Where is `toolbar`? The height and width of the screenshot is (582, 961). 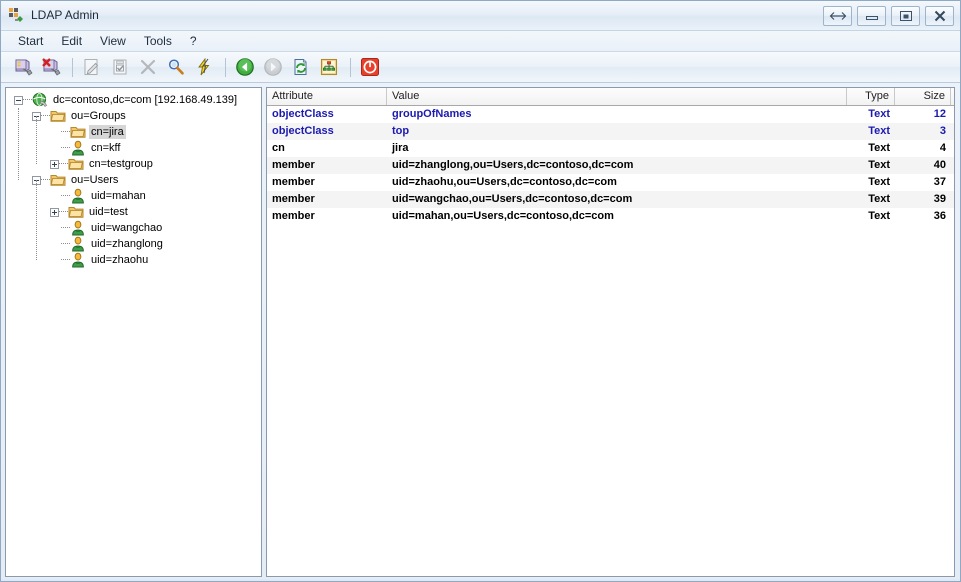 toolbar is located at coordinates (480, 67).